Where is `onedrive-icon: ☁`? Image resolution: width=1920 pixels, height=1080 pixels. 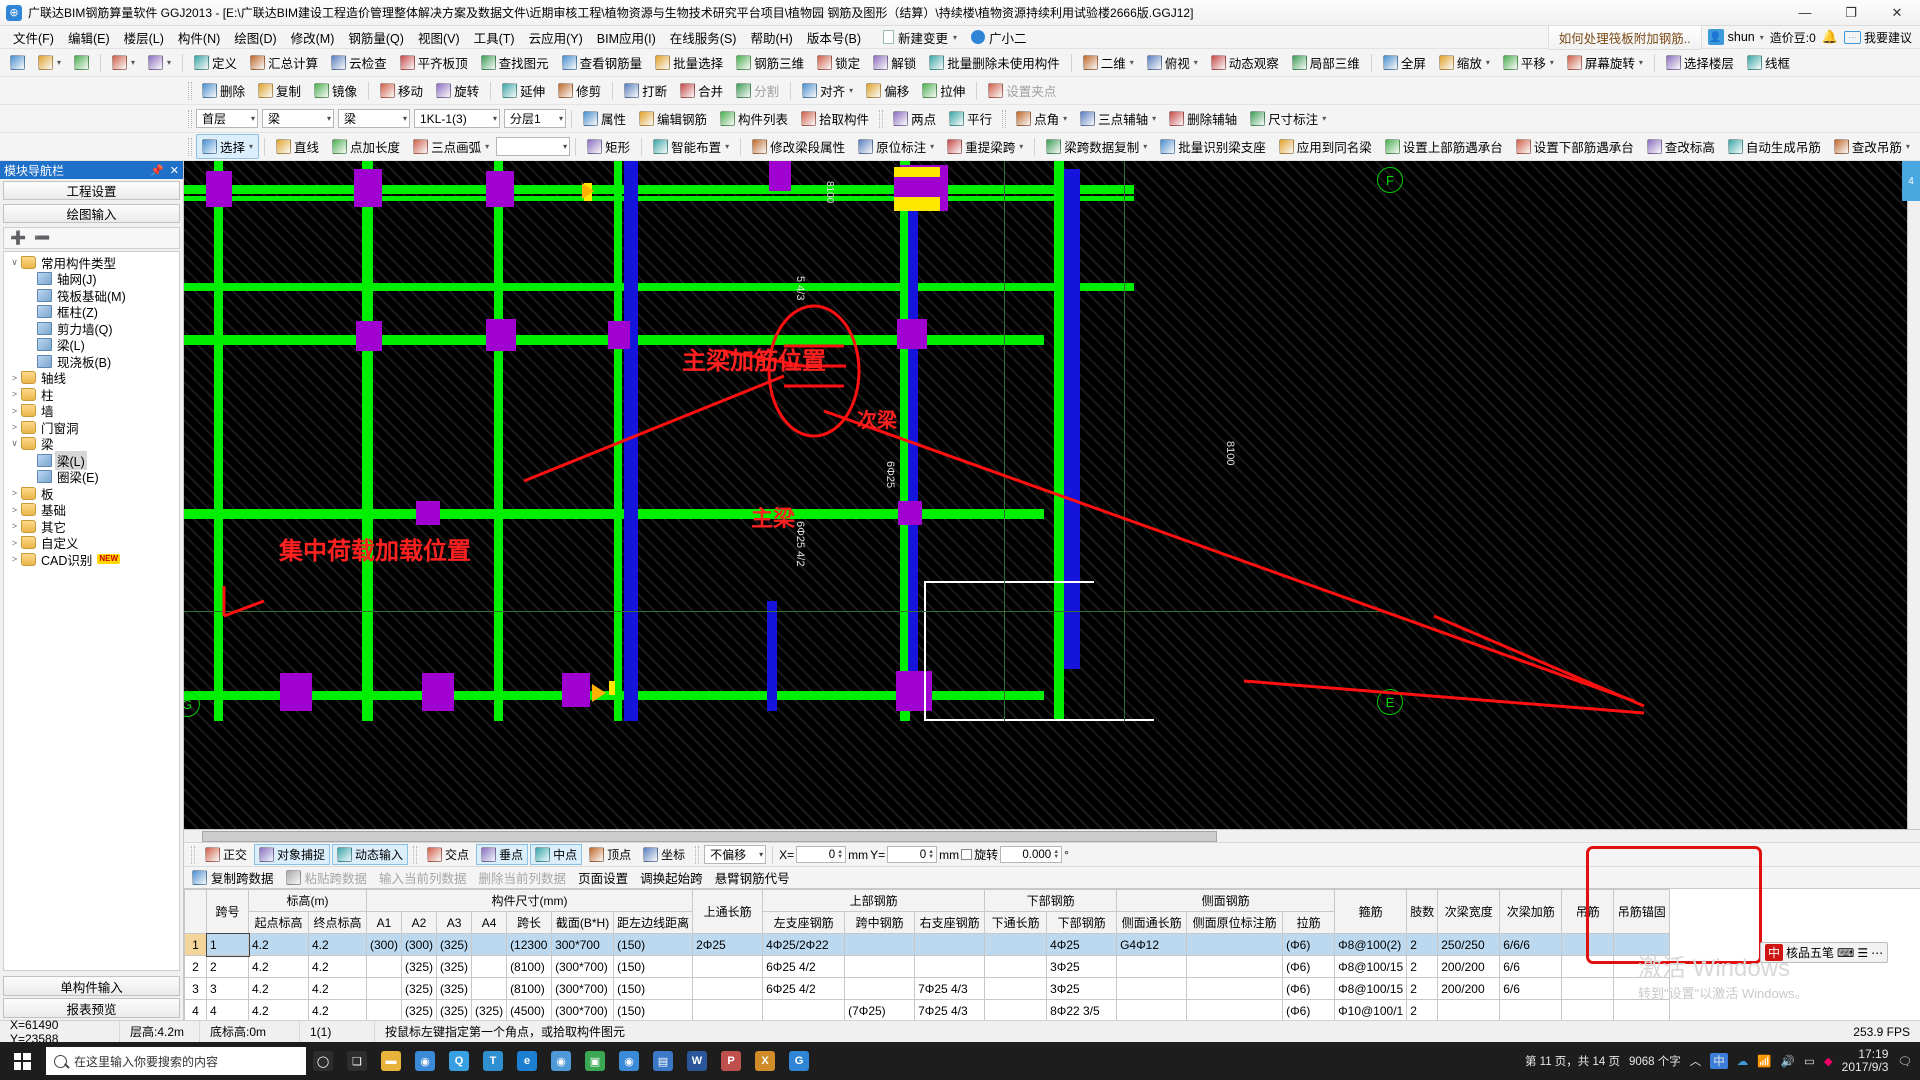
onedrive-icon: ☁ is located at coordinates (1743, 1061).